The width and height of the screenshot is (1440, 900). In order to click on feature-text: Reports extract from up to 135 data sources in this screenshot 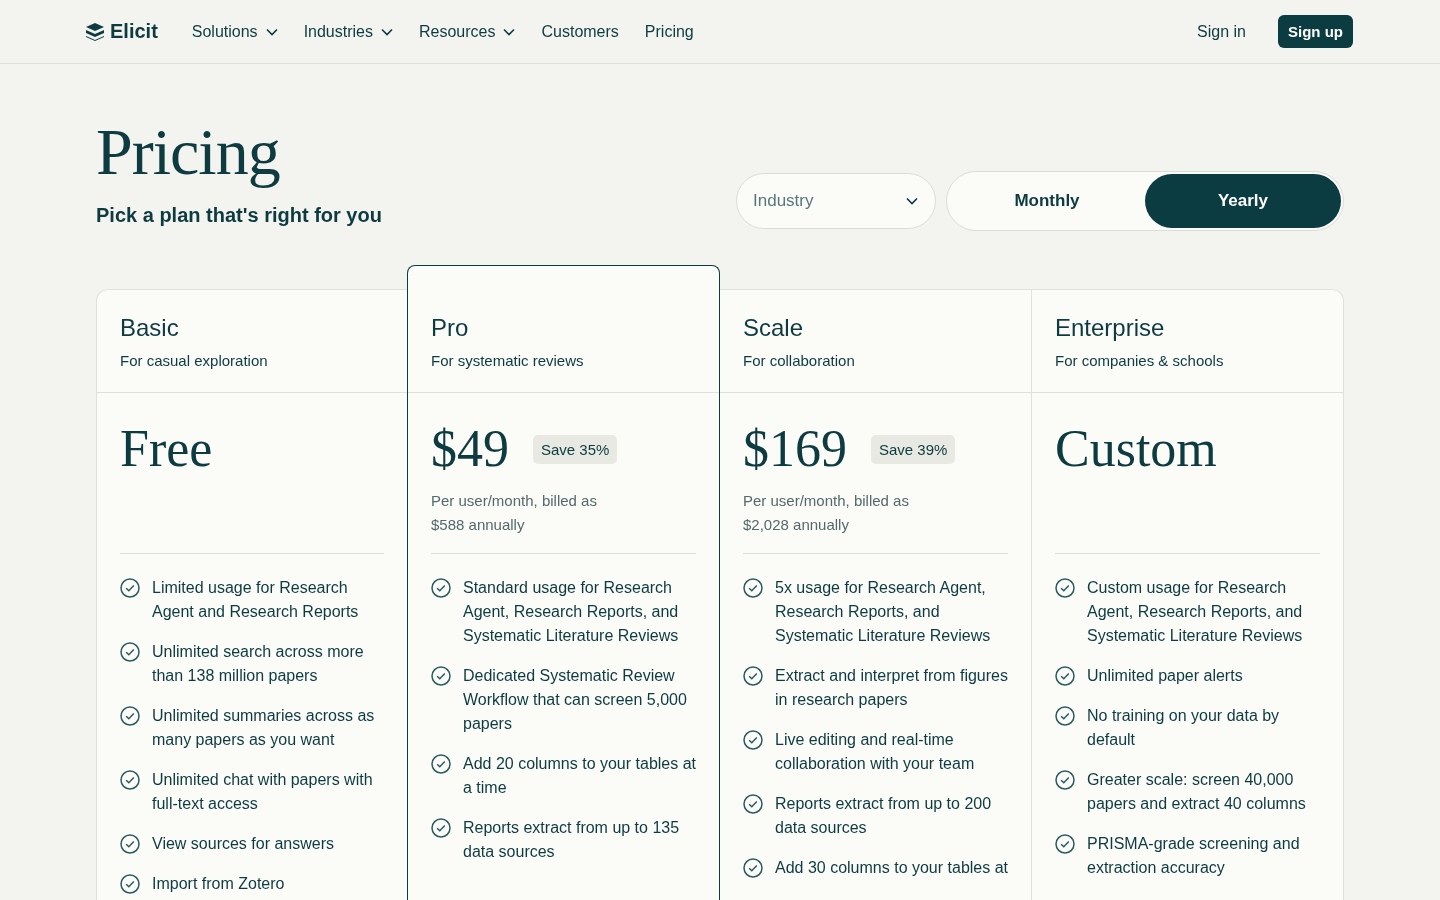, I will do `click(572, 840)`.